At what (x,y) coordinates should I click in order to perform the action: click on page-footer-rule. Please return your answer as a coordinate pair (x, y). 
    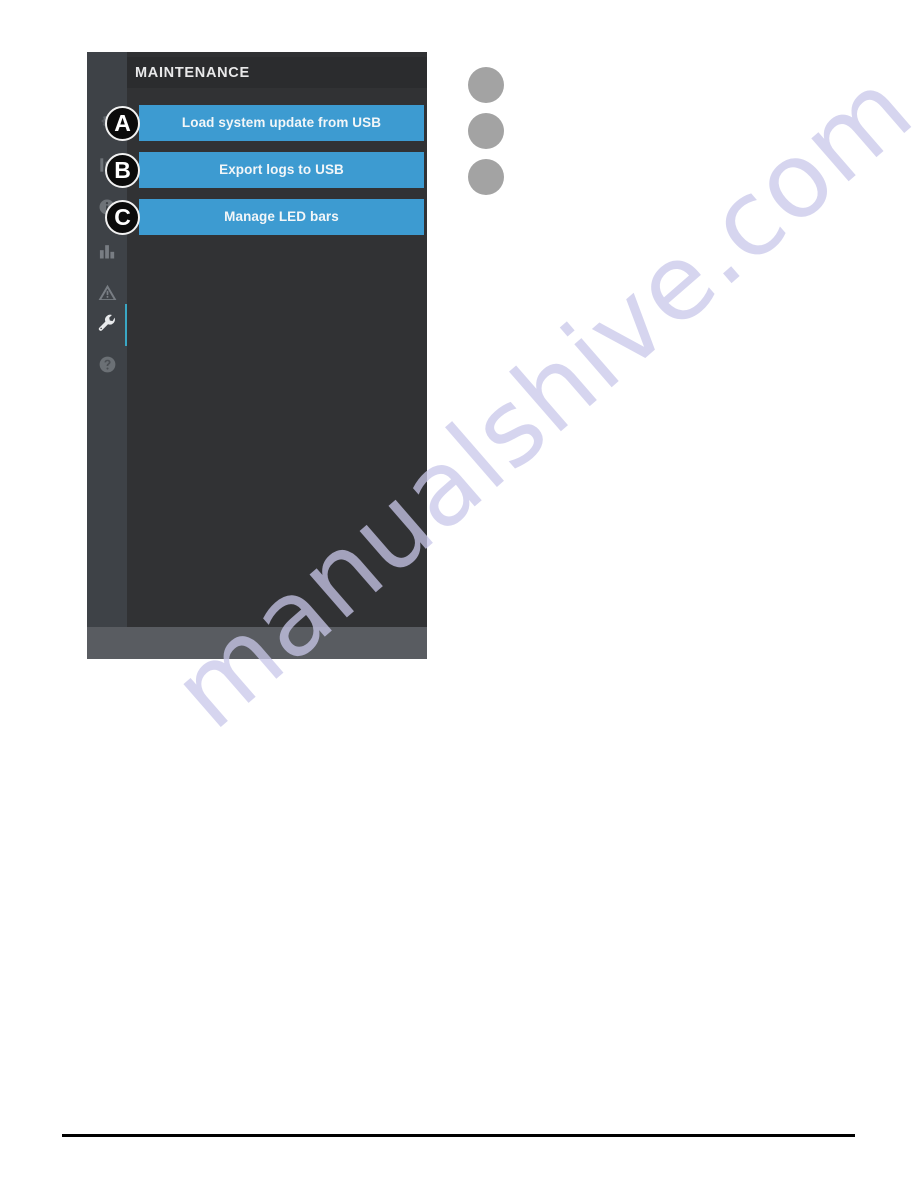
    Looking at the image, I should click on (458, 1135).